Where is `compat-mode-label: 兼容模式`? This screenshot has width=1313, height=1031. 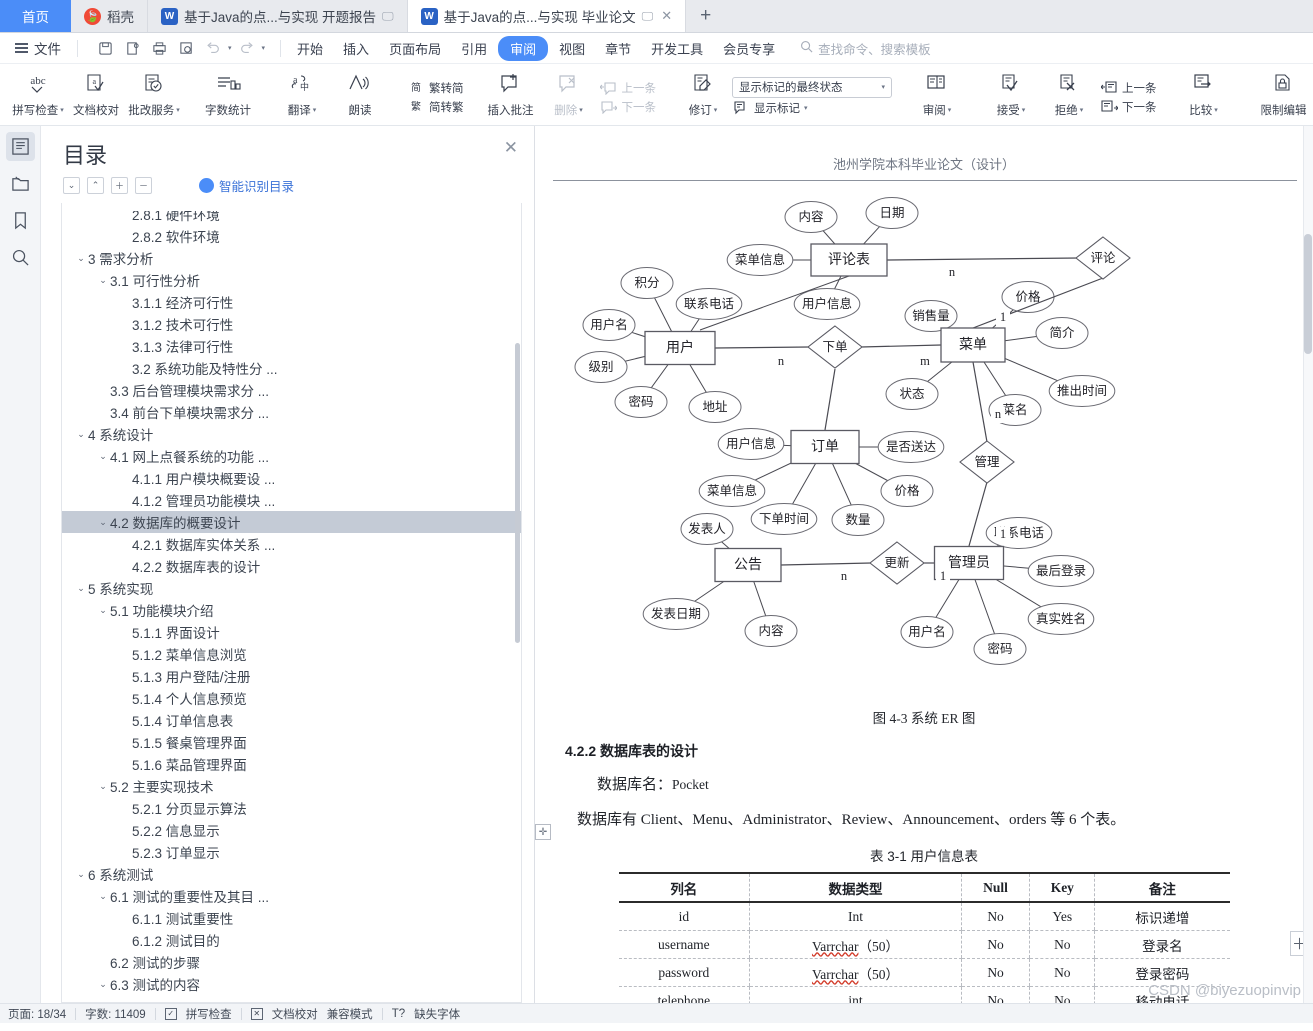
compat-mode-label: 兼容模式 is located at coordinates (350, 1014).